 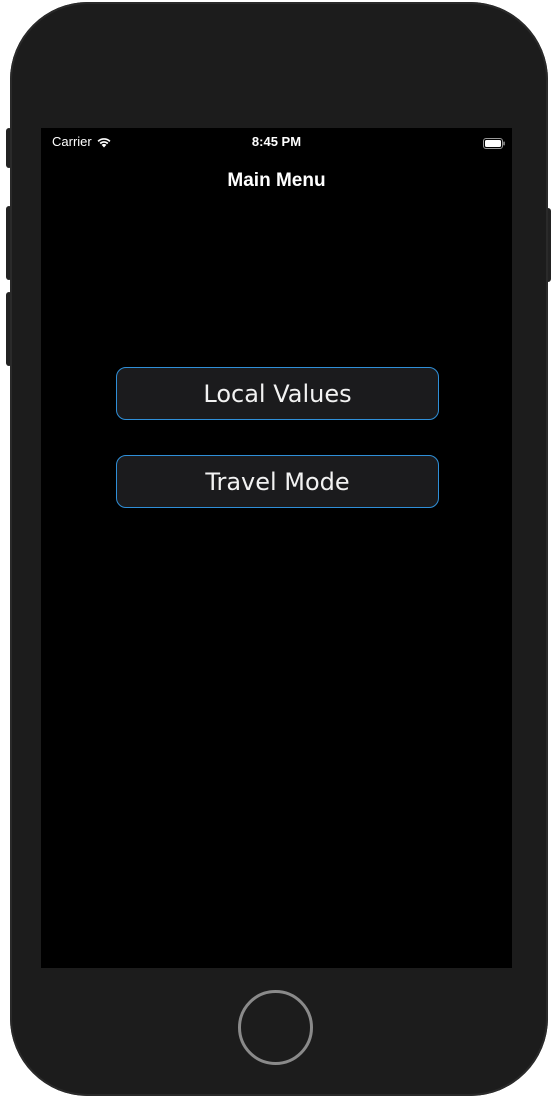 What do you see at coordinates (276, 180) in the screenshot?
I see `page-title: Main Menu` at bounding box center [276, 180].